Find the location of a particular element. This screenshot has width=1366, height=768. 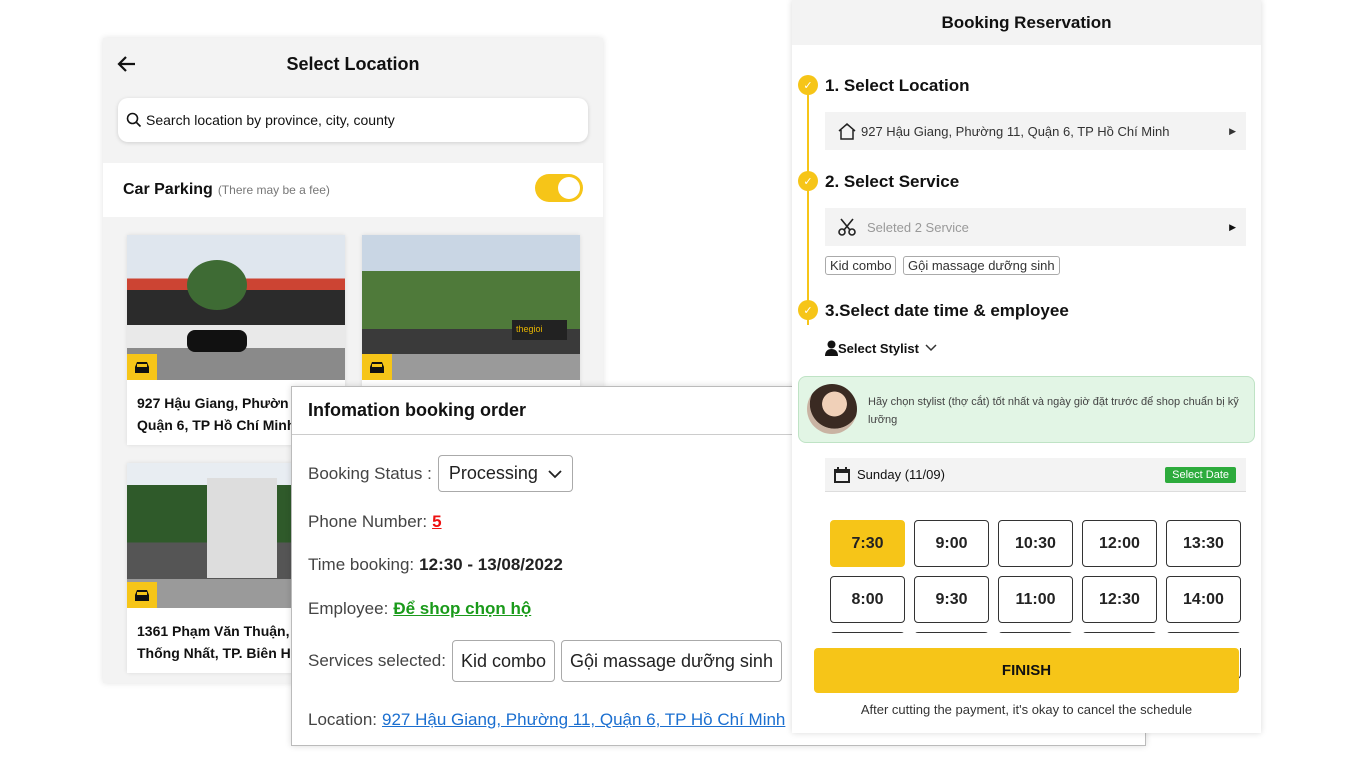

home-icon is located at coordinates (847, 131).